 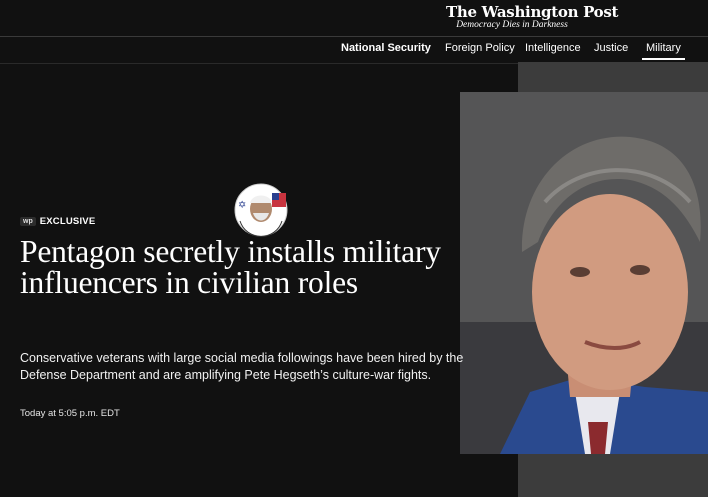 What do you see at coordinates (67, 221) in the screenshot?
I see `badge-label: EXCLUSIVE` at bounding box center [67, 221].